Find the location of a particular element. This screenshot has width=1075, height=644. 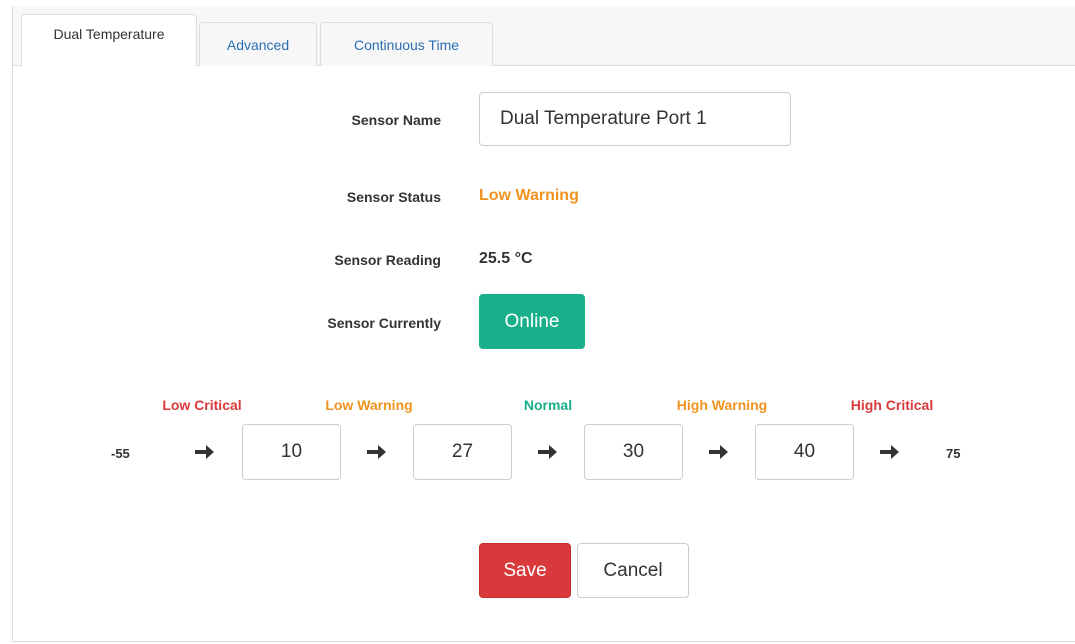

tab-dual-temperature: Dual Temperature is located at coordinates (109, 40).